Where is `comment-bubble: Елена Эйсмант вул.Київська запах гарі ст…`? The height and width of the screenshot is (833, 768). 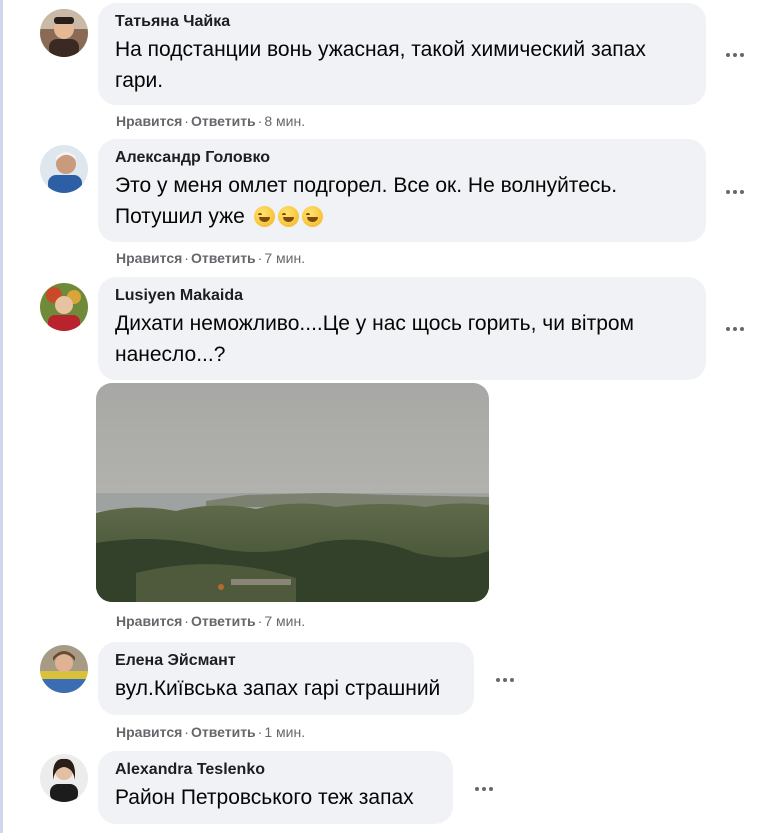
comment-bubble: Елена Эйсмант вул.Київська запах гарі ст… is located at coordinates (286, 678).